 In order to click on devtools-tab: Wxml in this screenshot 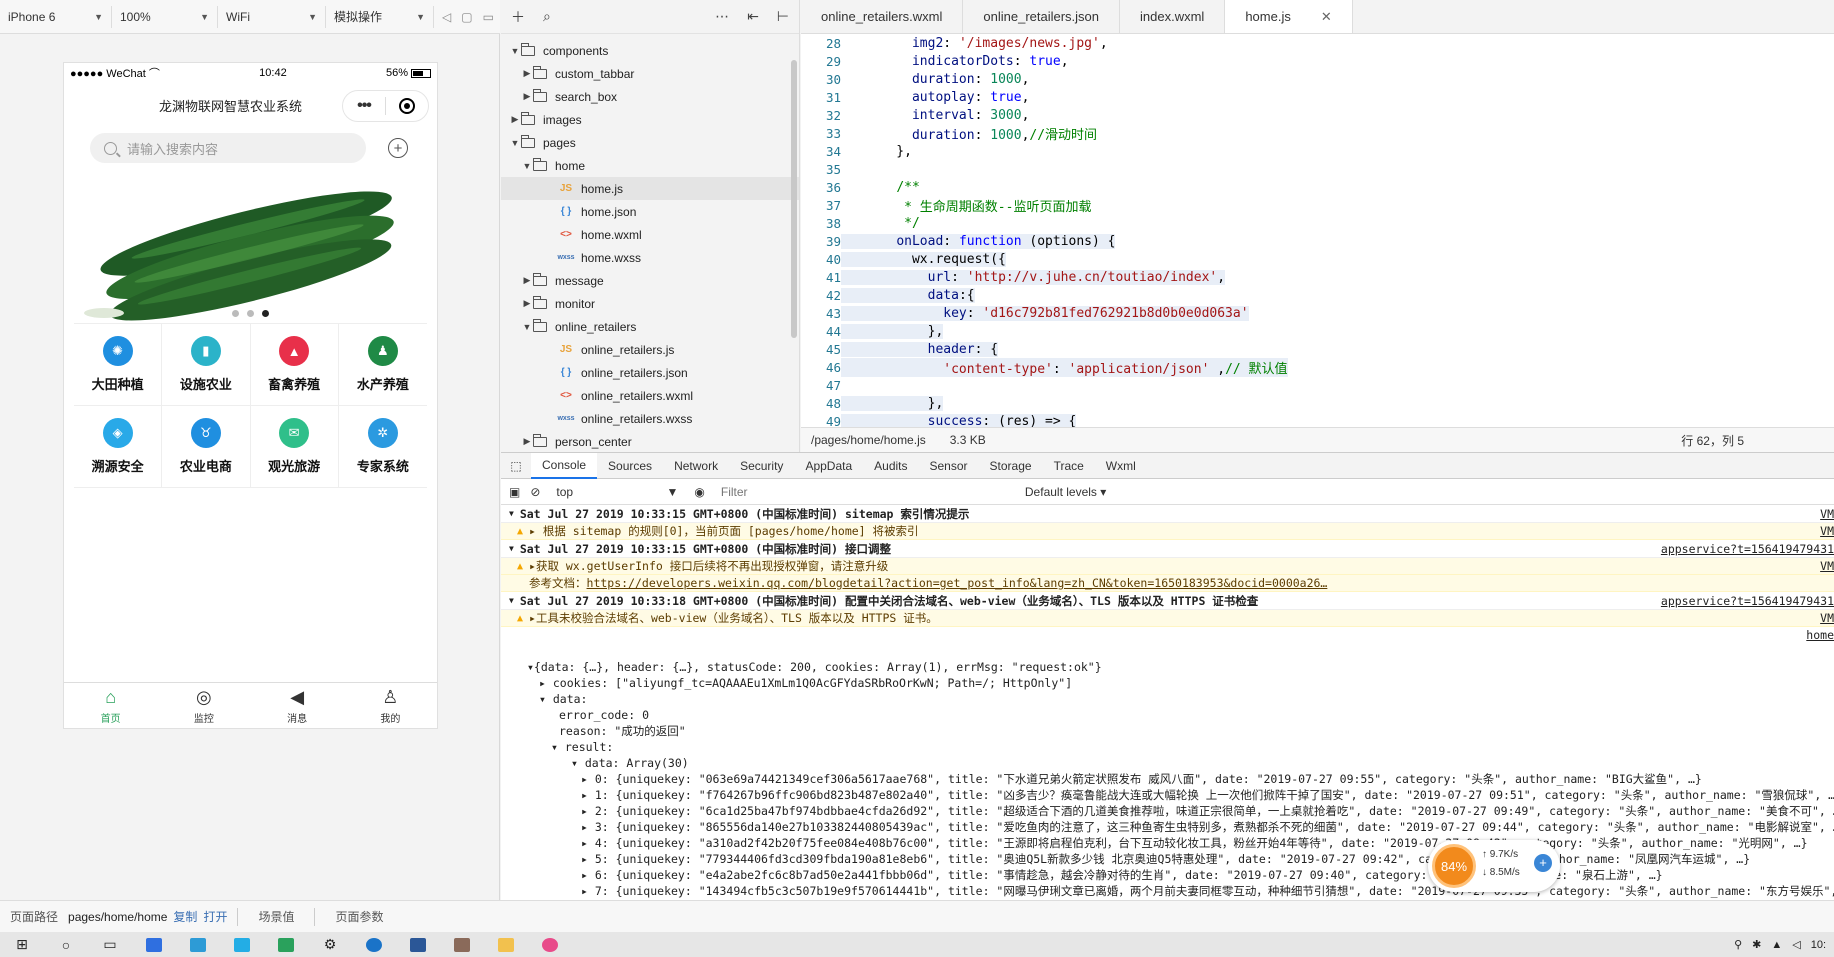, I will do `click(1121, 466)`.